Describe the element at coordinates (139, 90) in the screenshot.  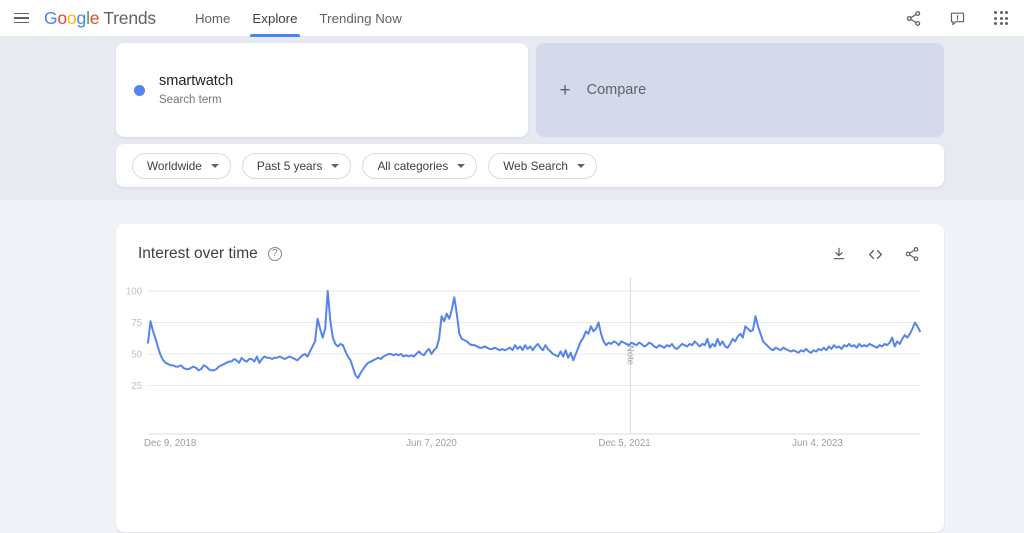
I see `series-color-dot` at that location.